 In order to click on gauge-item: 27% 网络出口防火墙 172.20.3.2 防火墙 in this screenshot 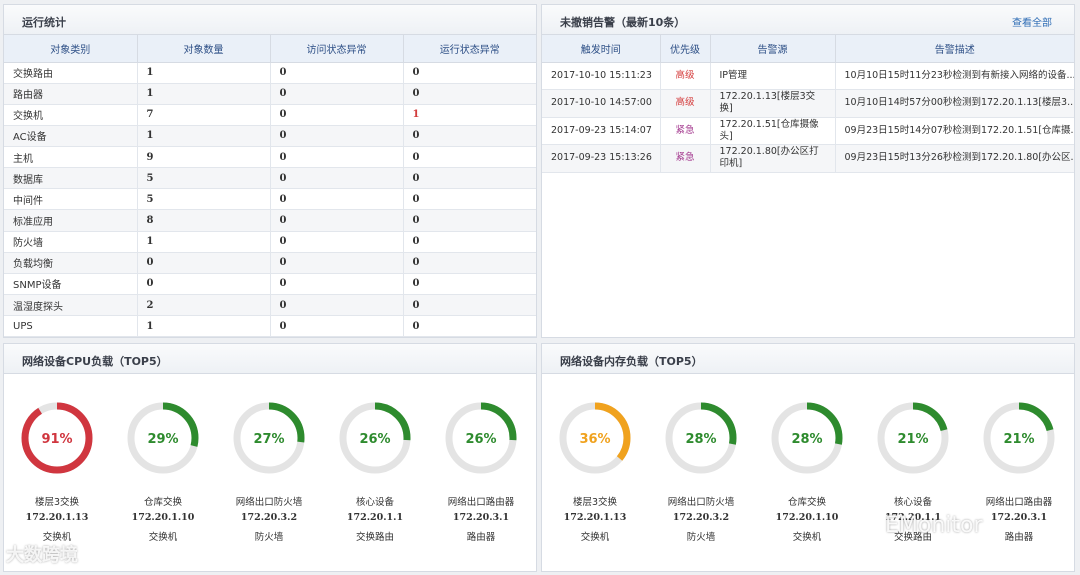, I will do `click(269, 470)`.